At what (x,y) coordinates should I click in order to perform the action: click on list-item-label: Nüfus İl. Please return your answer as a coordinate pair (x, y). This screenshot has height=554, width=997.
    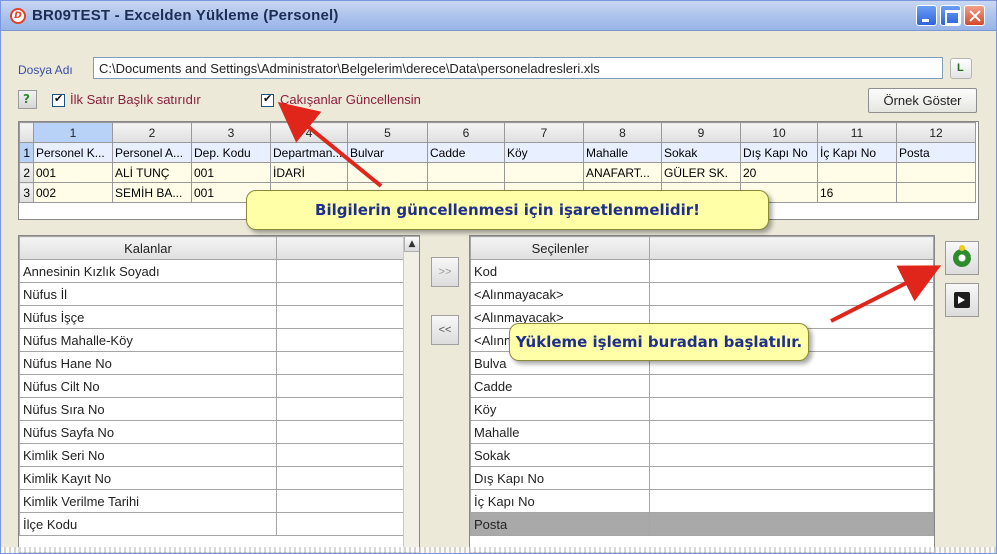
    Looking at the image, I should click on (148, 294).